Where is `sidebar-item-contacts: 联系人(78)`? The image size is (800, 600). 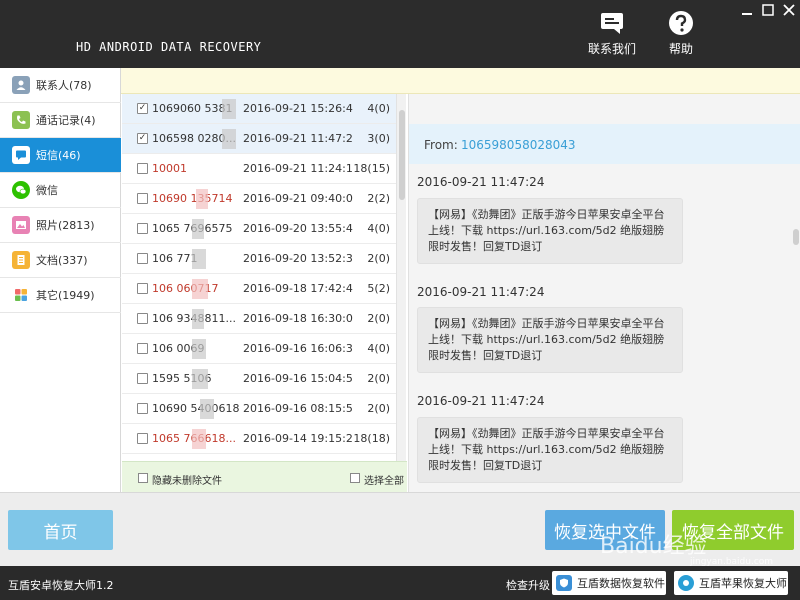
sidebar-item-contacts: 联系人(78) is located at coordinates (60, 85).